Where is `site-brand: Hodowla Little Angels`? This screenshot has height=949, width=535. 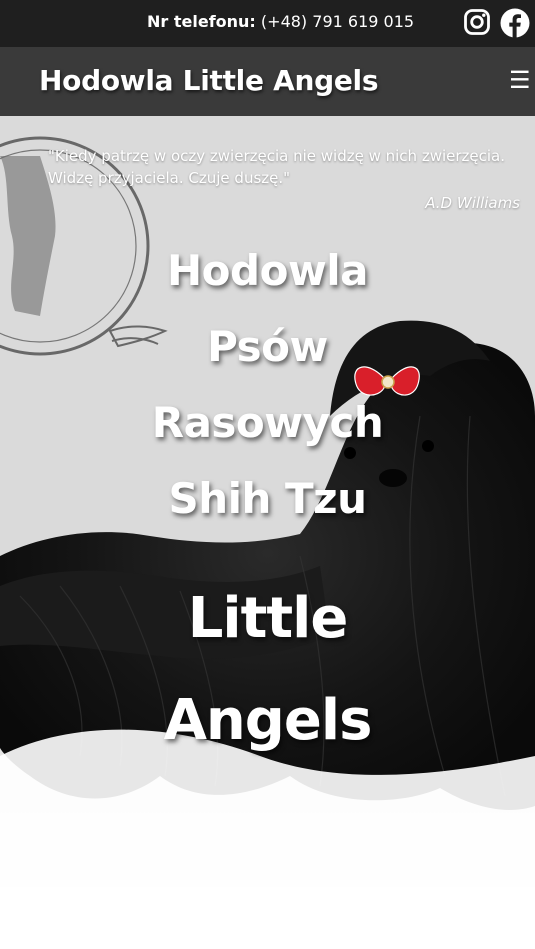 site-brand: Hodowla Little Angels is located at coordinates (209, 80).